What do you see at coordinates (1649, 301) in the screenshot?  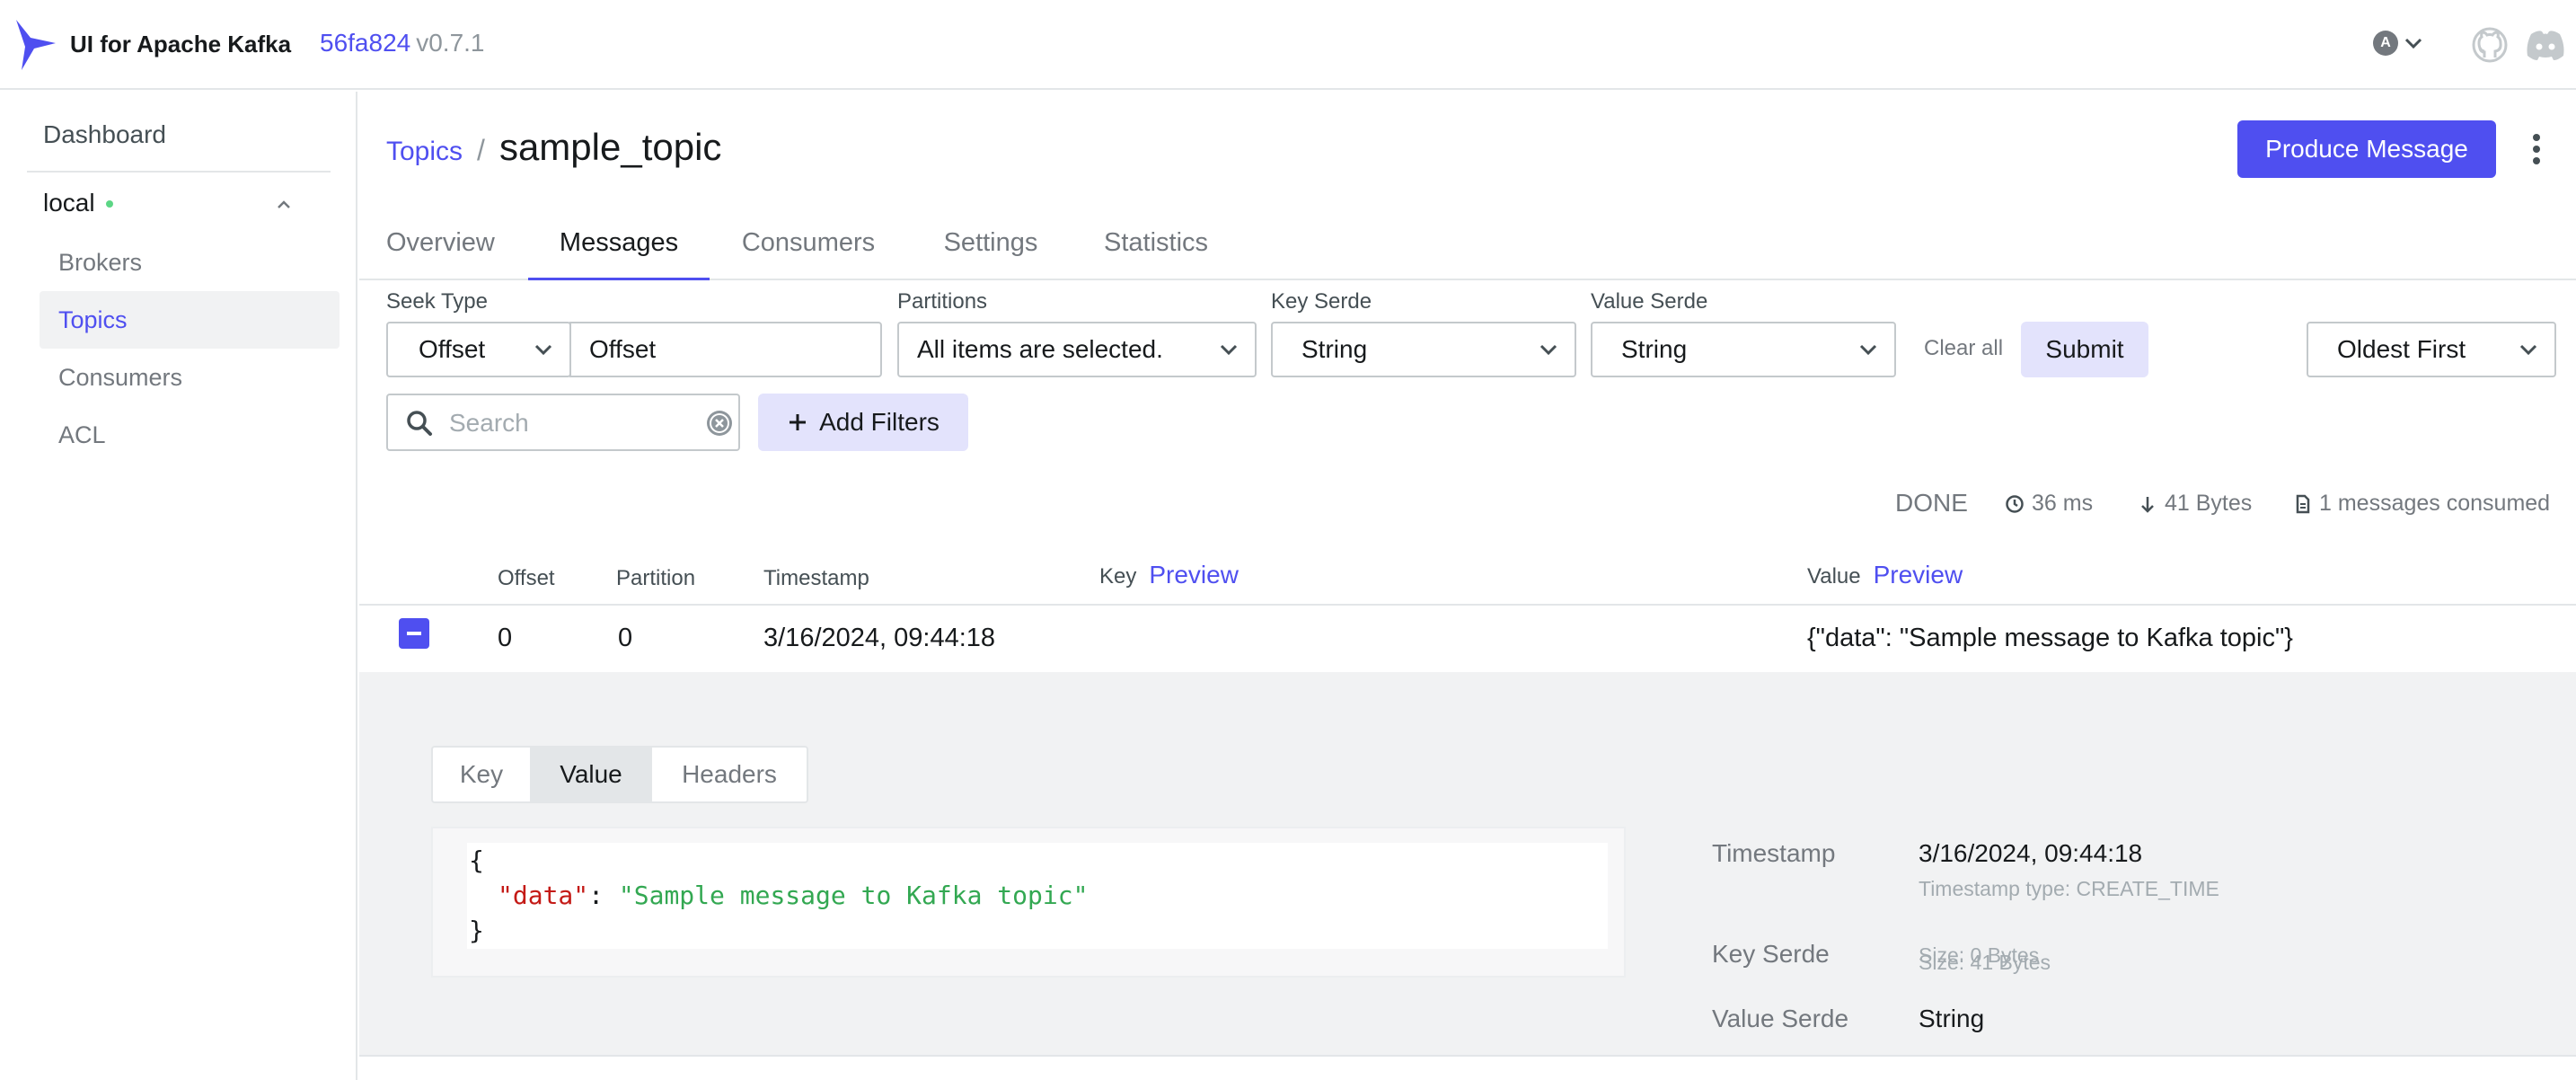 I see `value-serde-label: Value Serde` at bounding box center [1649, 301].